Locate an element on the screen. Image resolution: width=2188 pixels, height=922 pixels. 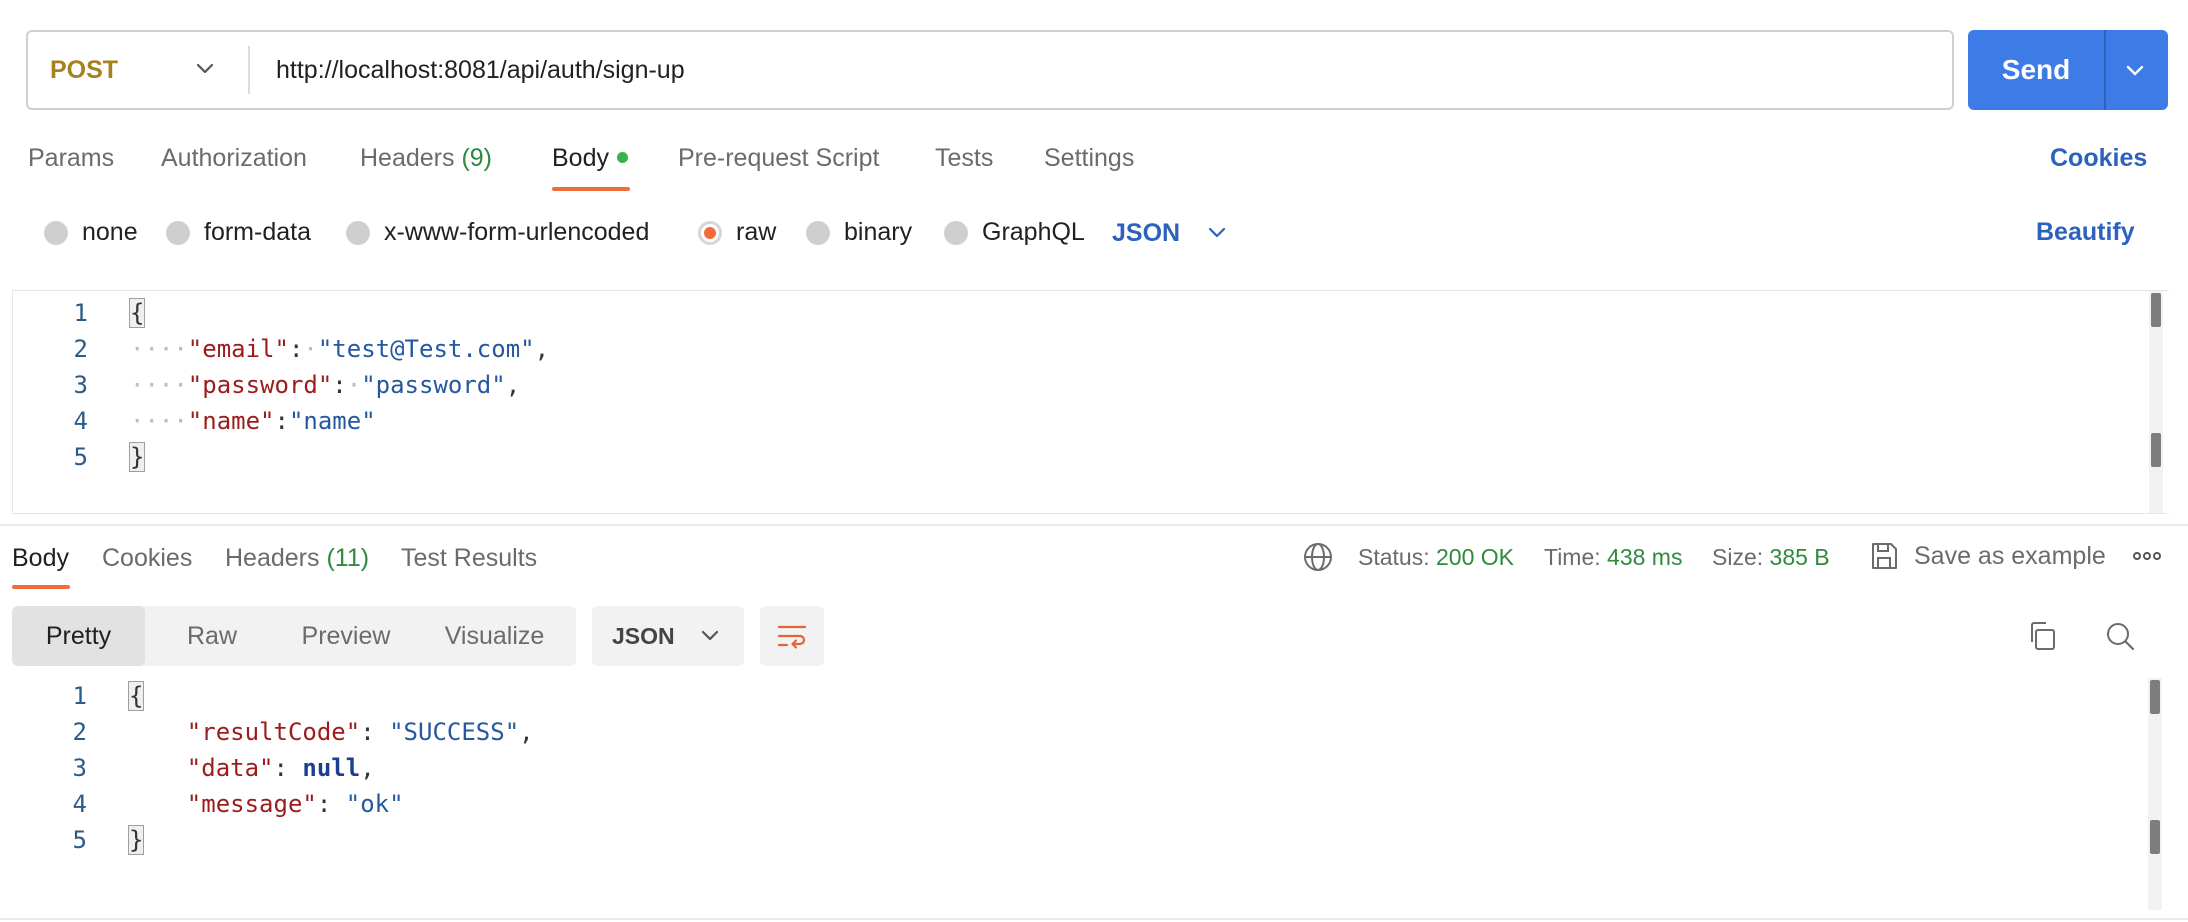
tab-pre-request-script: Pre-request Script is located at coordinates (778, 158).